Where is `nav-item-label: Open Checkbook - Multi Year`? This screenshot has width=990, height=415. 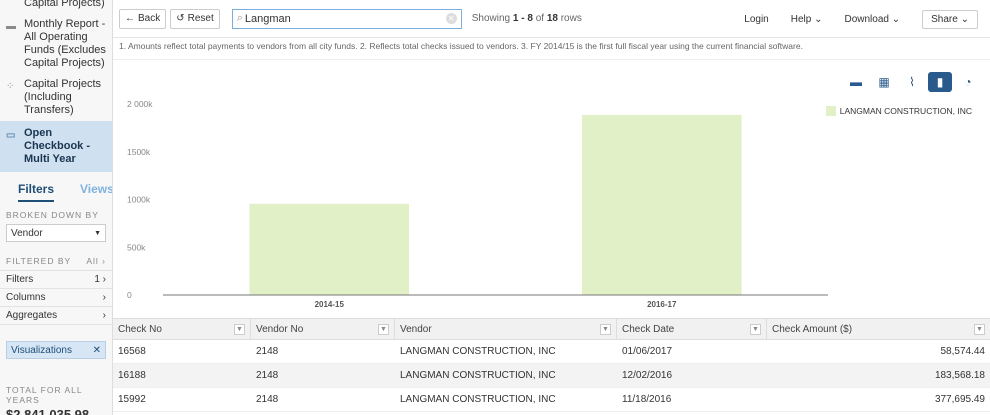 nav-item-label: Open Checkbook - Multi Year is located at coordinates (57, 146).